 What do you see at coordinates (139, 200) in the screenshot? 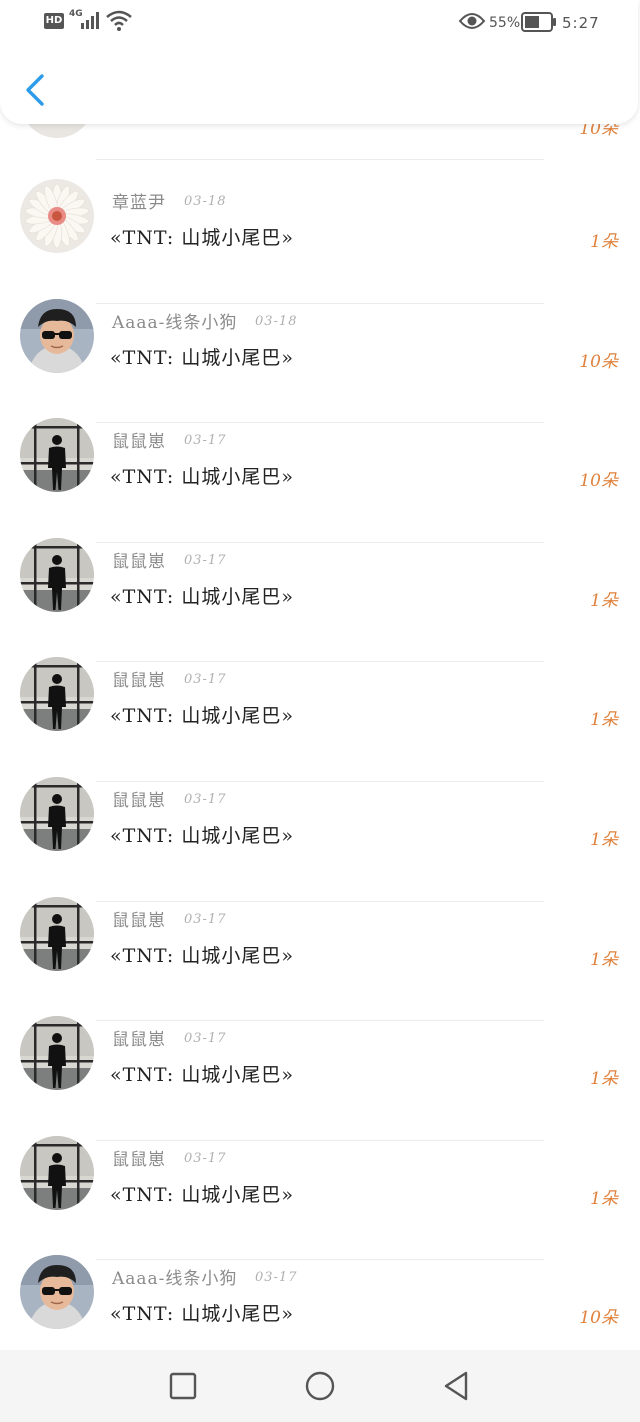
I see `sender-name: 章蓝尹` at bounding box center [139, 200].